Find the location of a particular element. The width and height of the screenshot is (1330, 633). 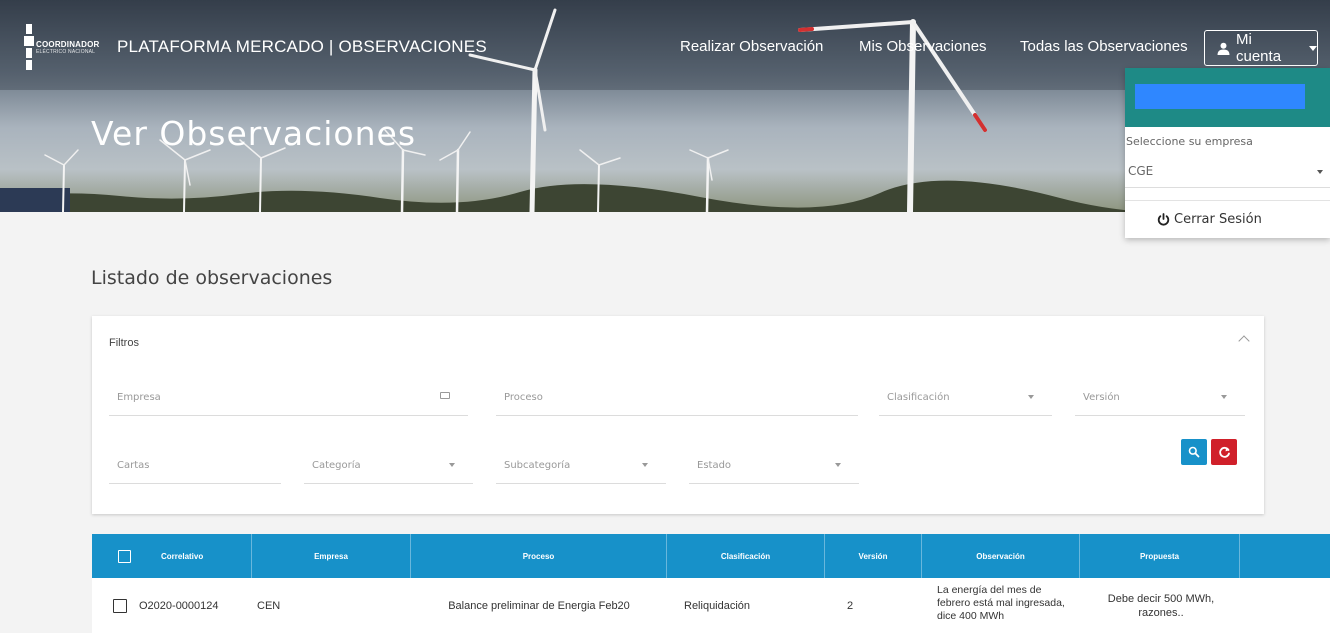

categoria-placeholder: Categoría is located at coordinates (336, 465).